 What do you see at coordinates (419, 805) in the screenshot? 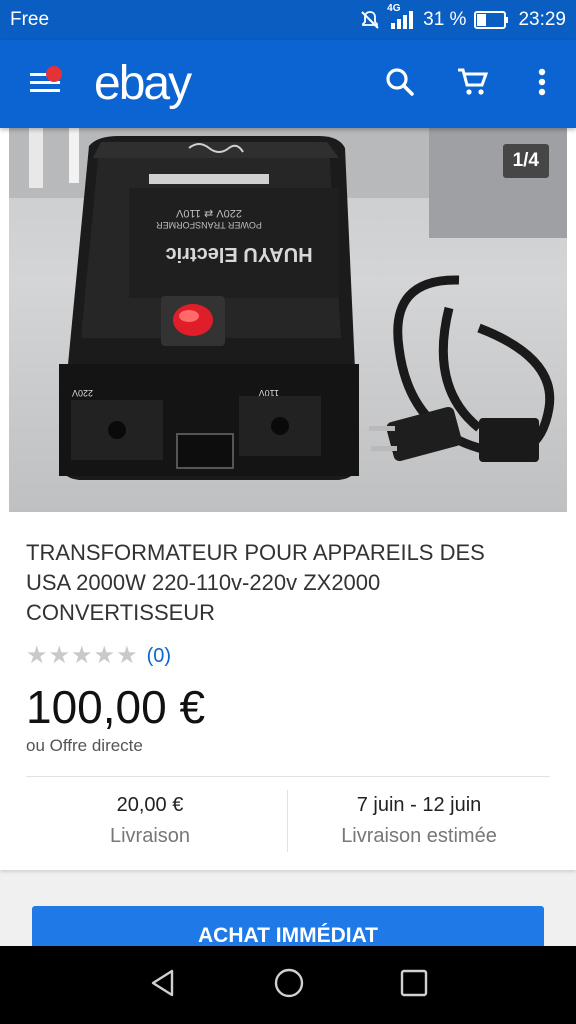
I see `delivery-dates: 7 juin - 12 juin` at bounding box center [419, 805].